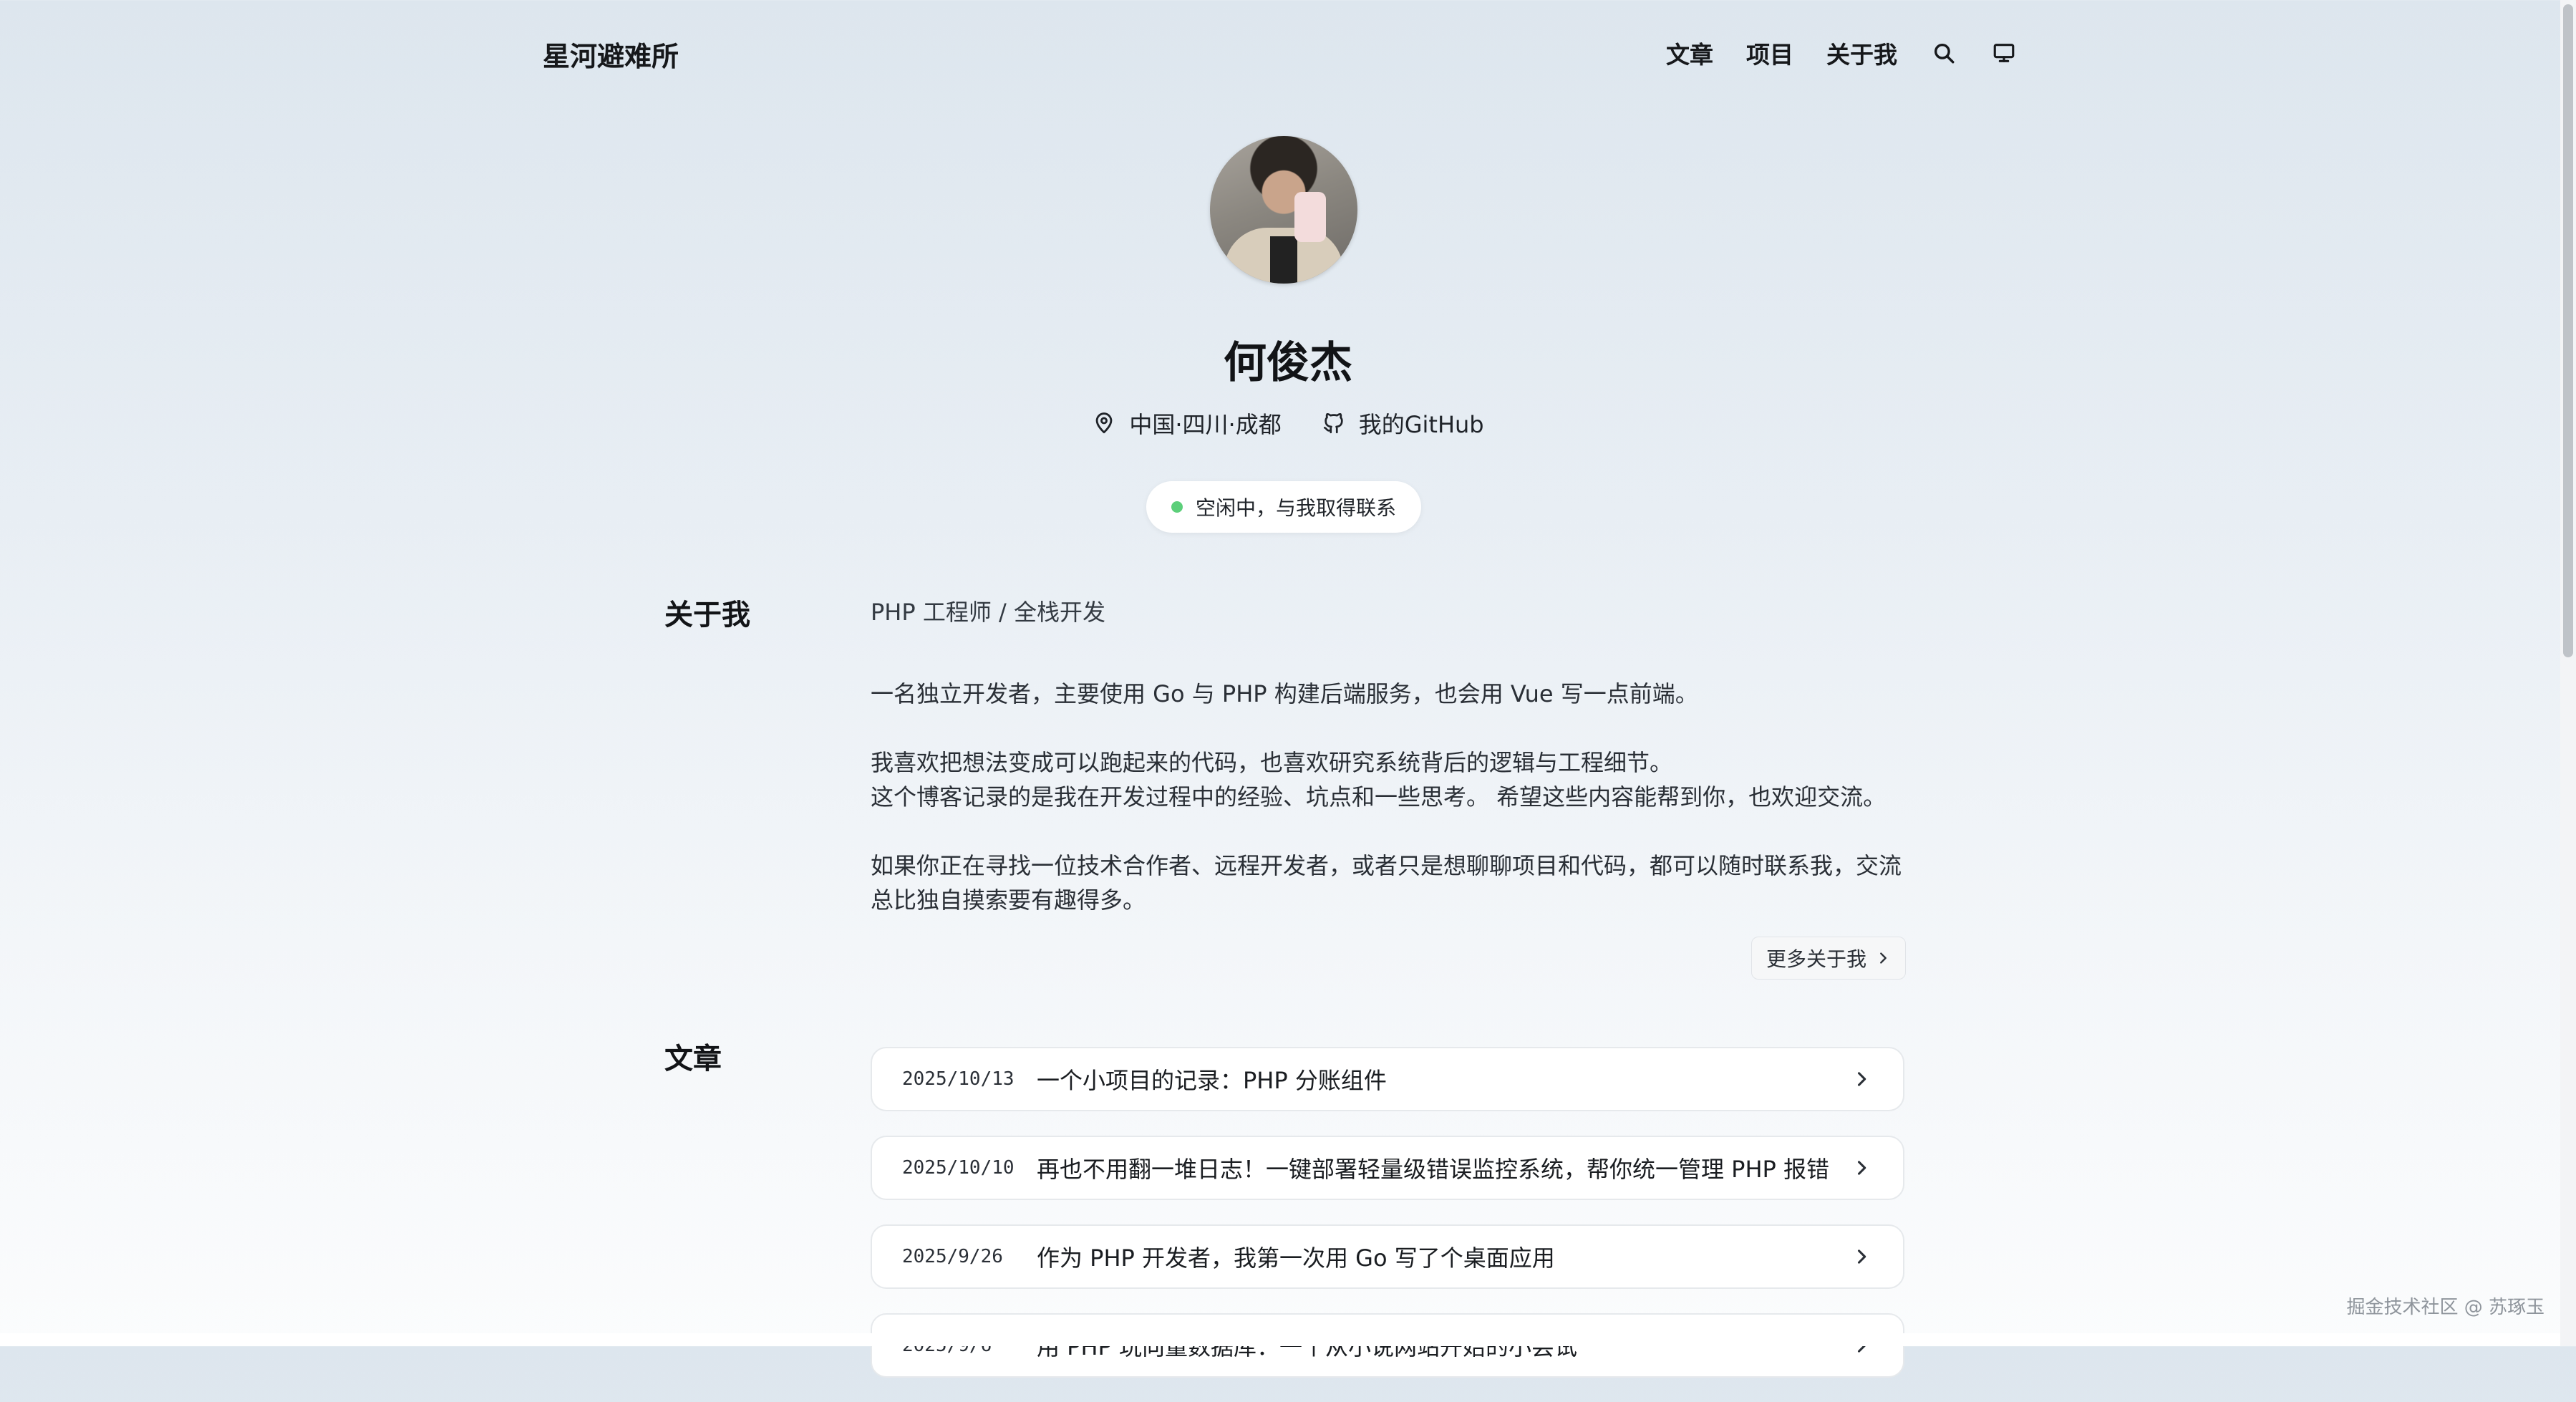 The width and height of the screenshot is (2576, 1402). I want to click on article-date: 2025/9/26, so click(952, 1256).